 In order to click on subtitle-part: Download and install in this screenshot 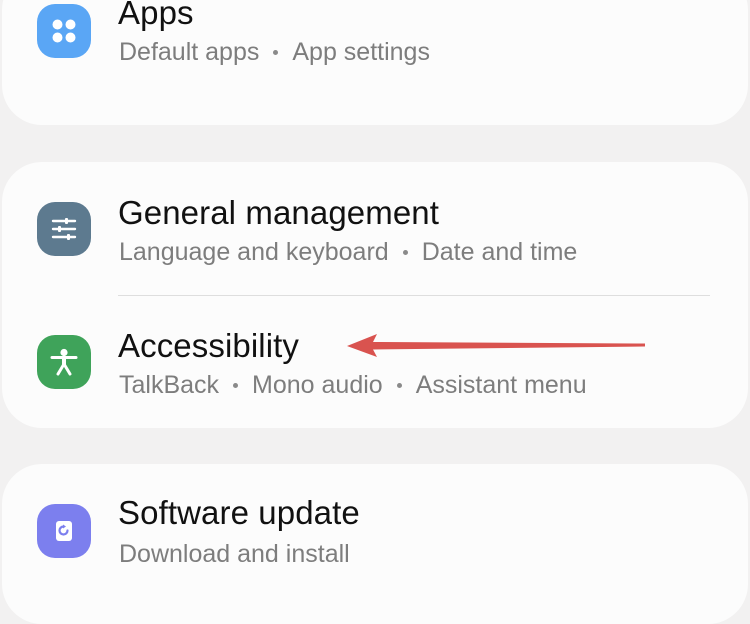, I will do `click(234, 554)`.